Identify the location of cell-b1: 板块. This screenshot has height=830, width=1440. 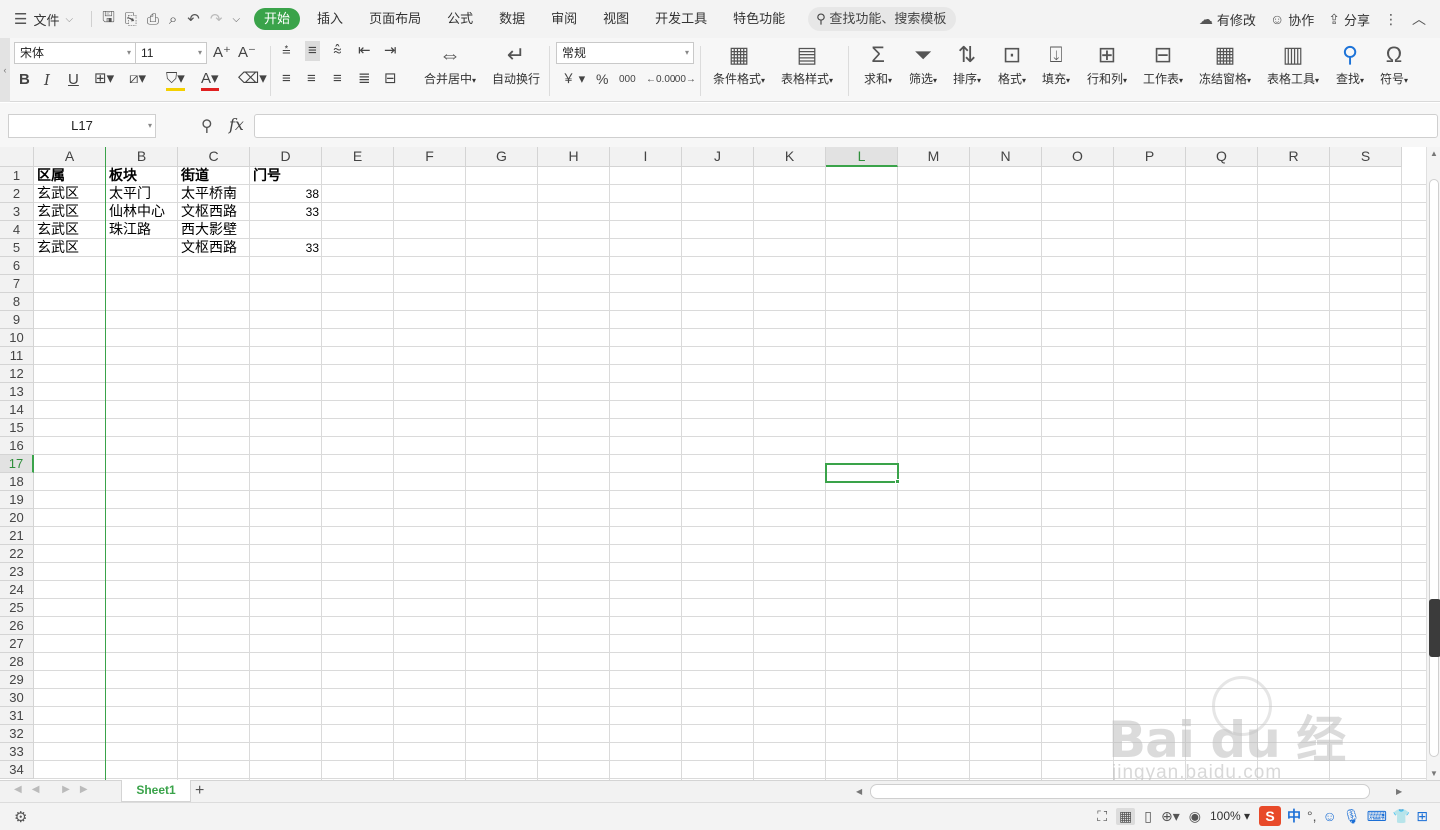
(142, 176).